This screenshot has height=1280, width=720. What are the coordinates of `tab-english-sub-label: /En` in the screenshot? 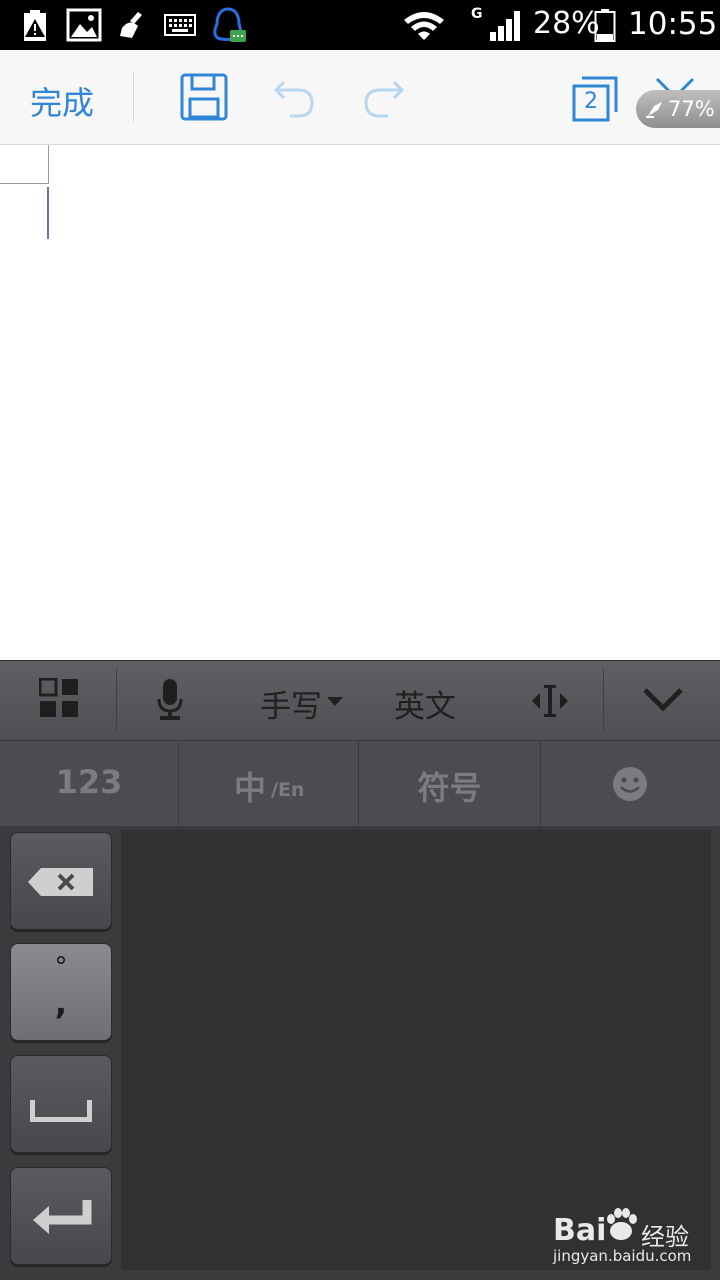 It's located at (288, 790).